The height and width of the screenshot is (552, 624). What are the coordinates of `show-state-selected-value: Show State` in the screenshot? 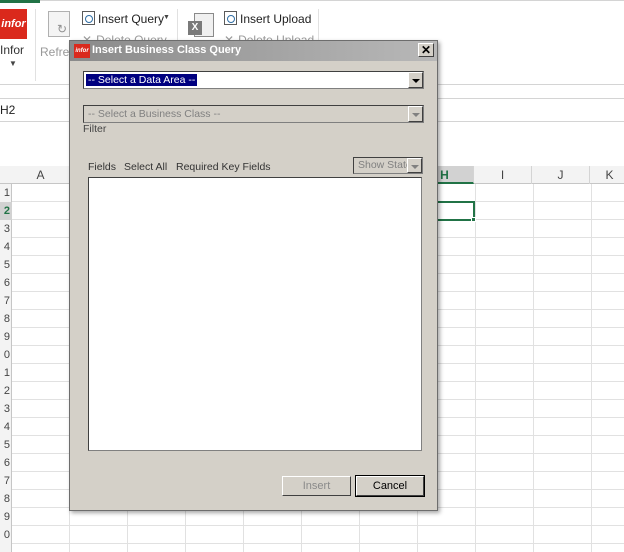 It's located at (385, 165).